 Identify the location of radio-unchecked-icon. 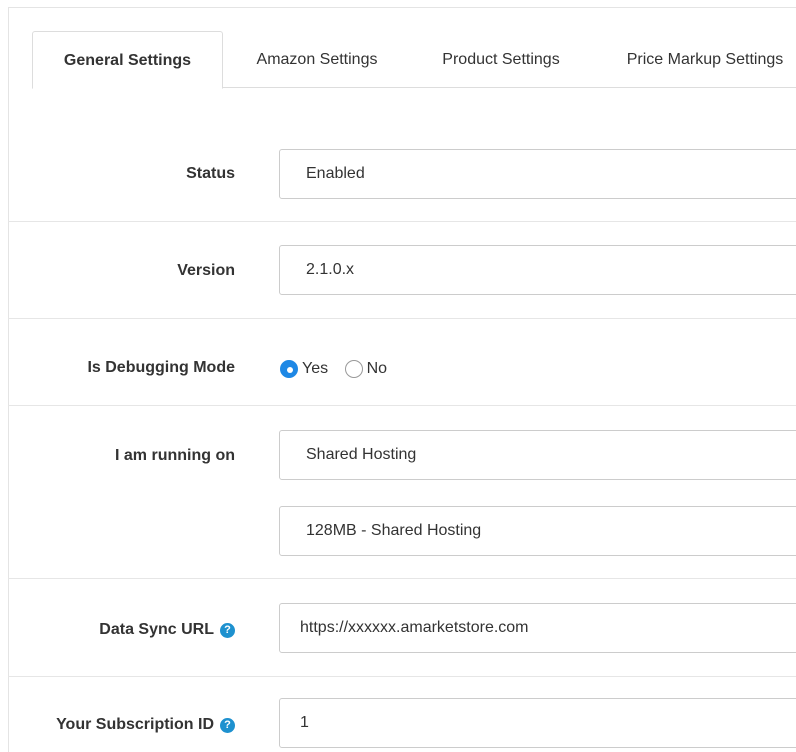
(353, 369).